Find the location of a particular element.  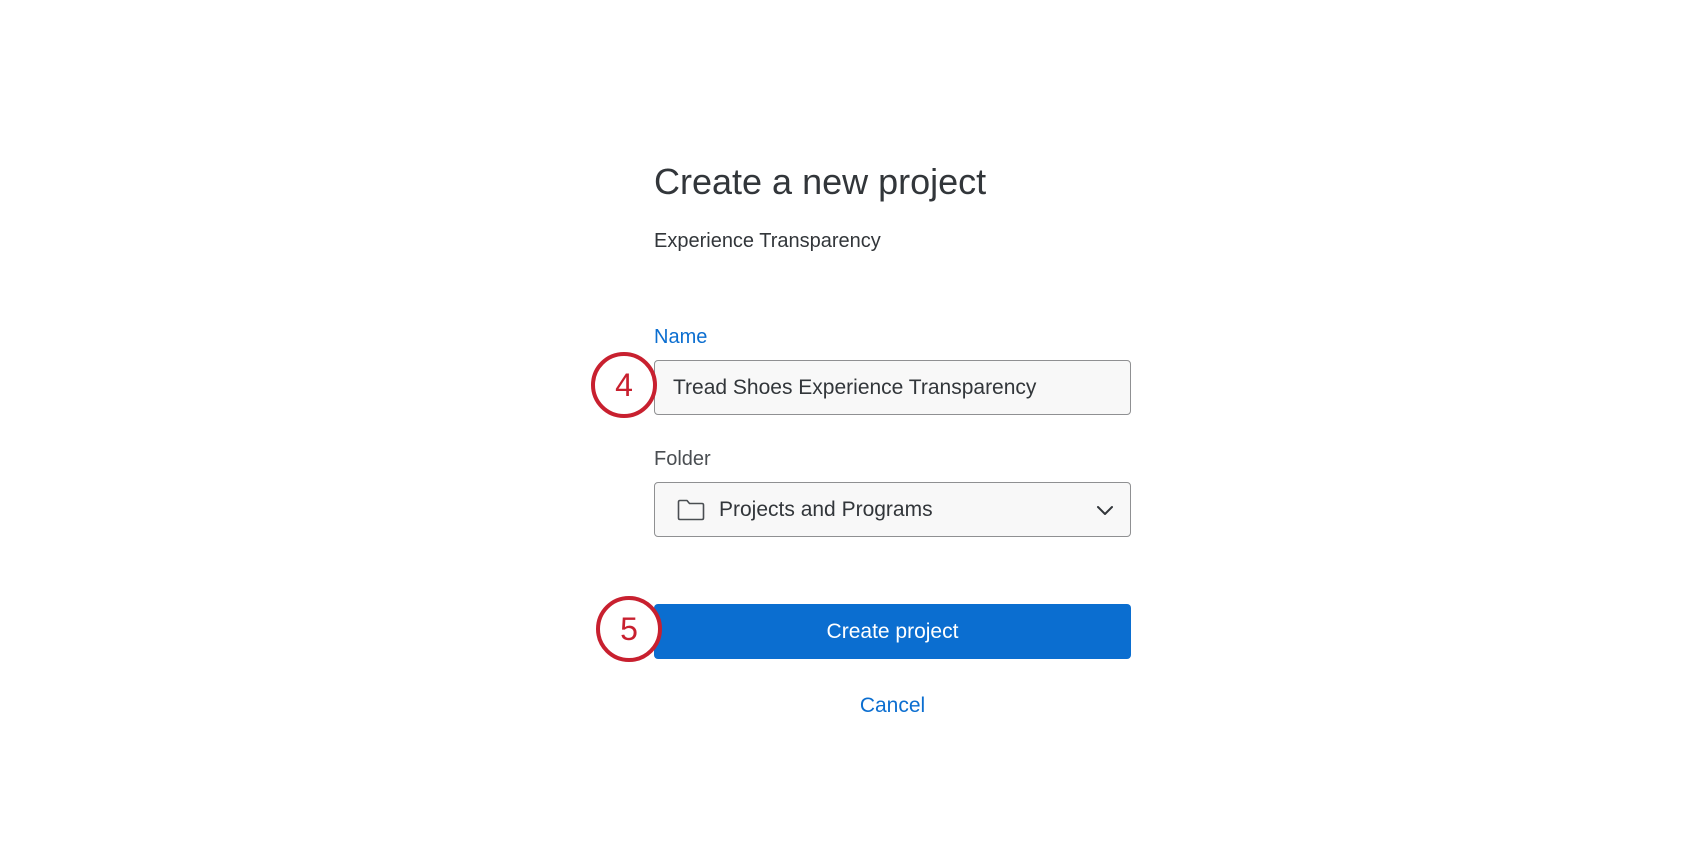

folder-dropdown: Projects and Programs is located at coordinates (892, 509).